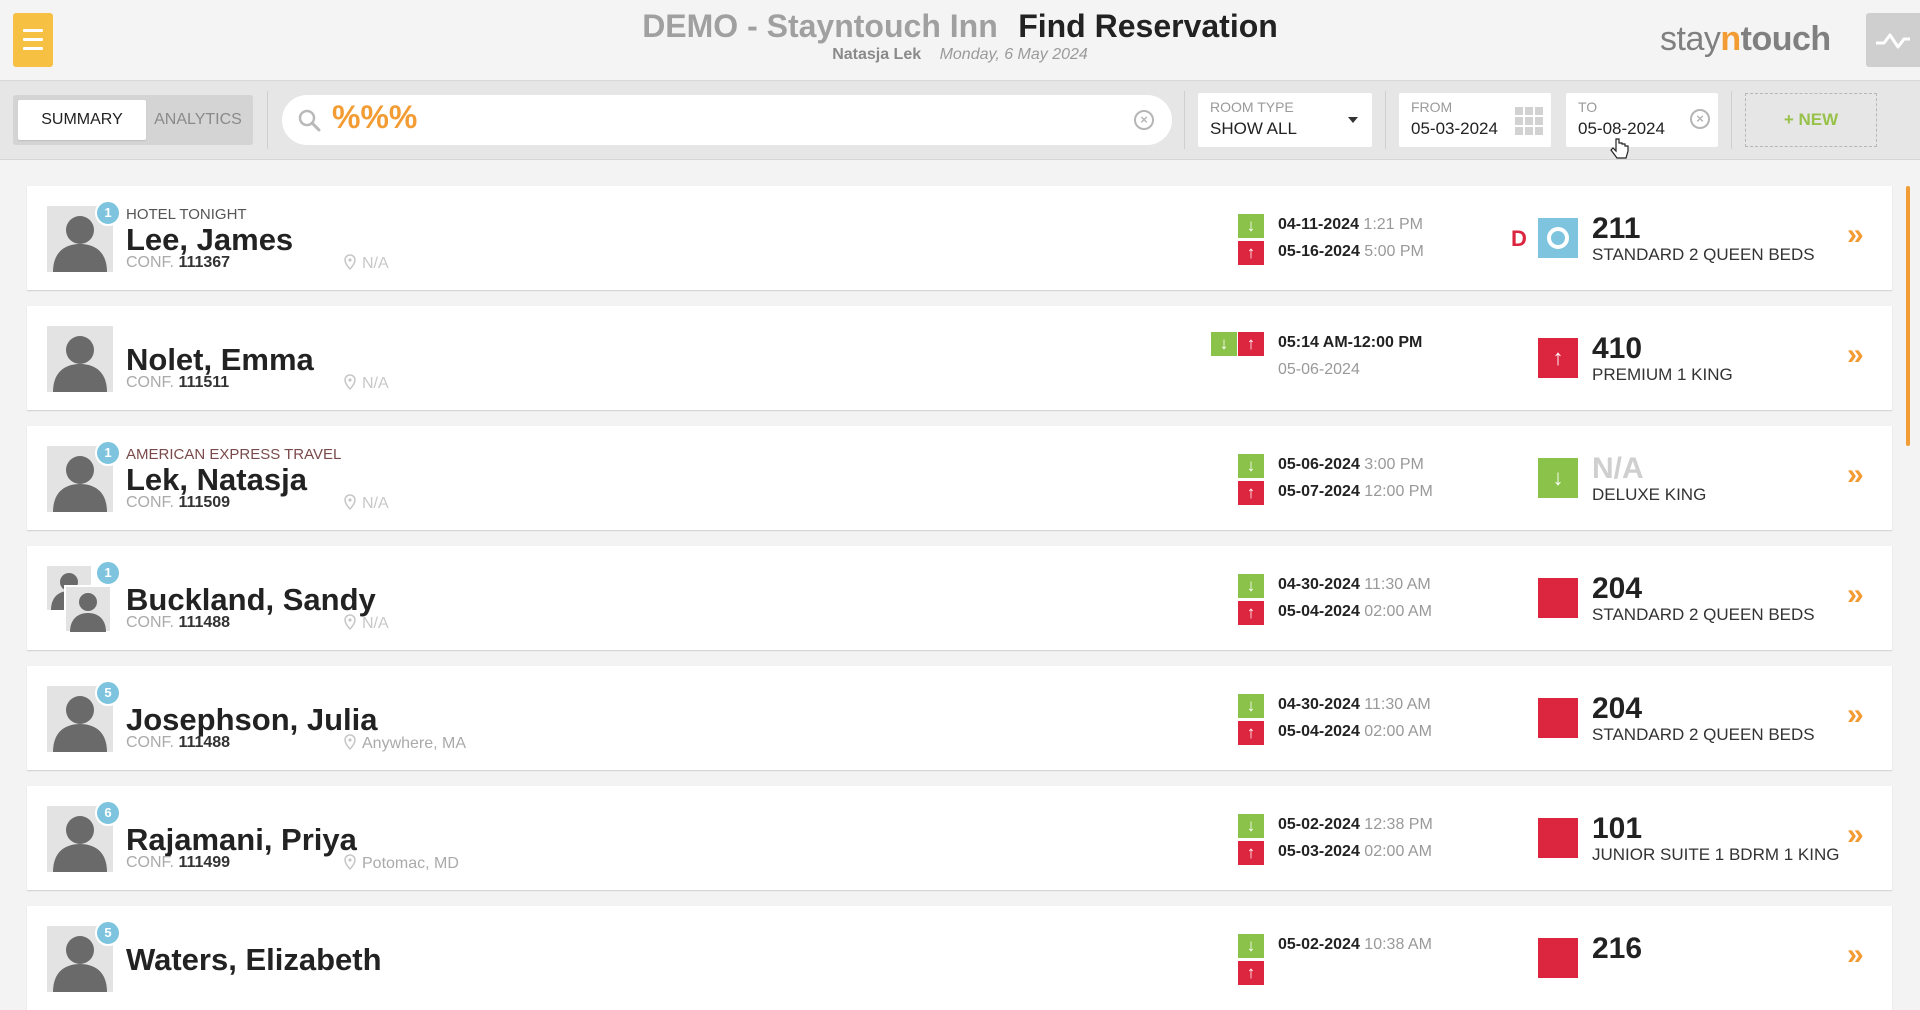 The image size is (1920, 1010). I want to click on to-date-field: TO 05-08-2024 ×, so click(1642, 120).